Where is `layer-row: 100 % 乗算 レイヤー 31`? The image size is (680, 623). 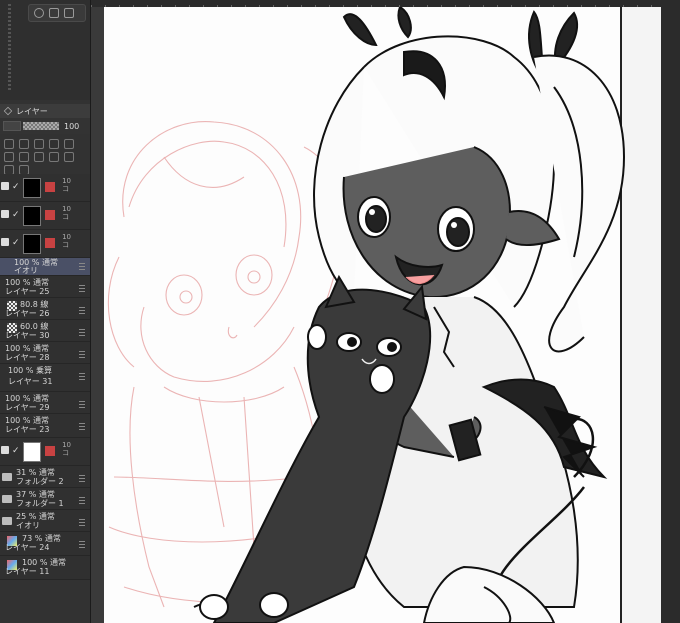
layer-row: 100 % 乗算 レイヤー 31 is located at coordinates (45, 378).